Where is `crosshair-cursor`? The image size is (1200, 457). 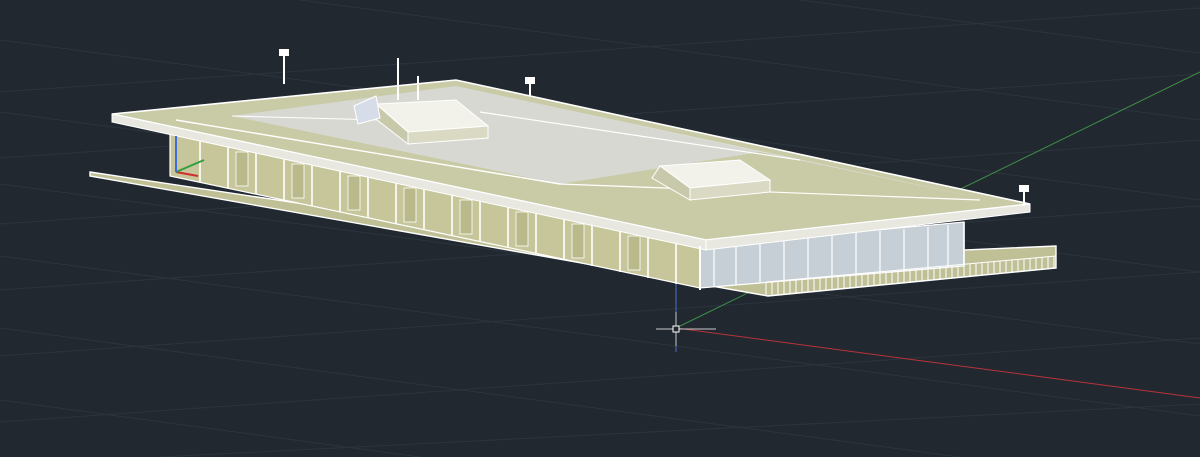 crosshair-cursor is located at coordinates (686, 329).